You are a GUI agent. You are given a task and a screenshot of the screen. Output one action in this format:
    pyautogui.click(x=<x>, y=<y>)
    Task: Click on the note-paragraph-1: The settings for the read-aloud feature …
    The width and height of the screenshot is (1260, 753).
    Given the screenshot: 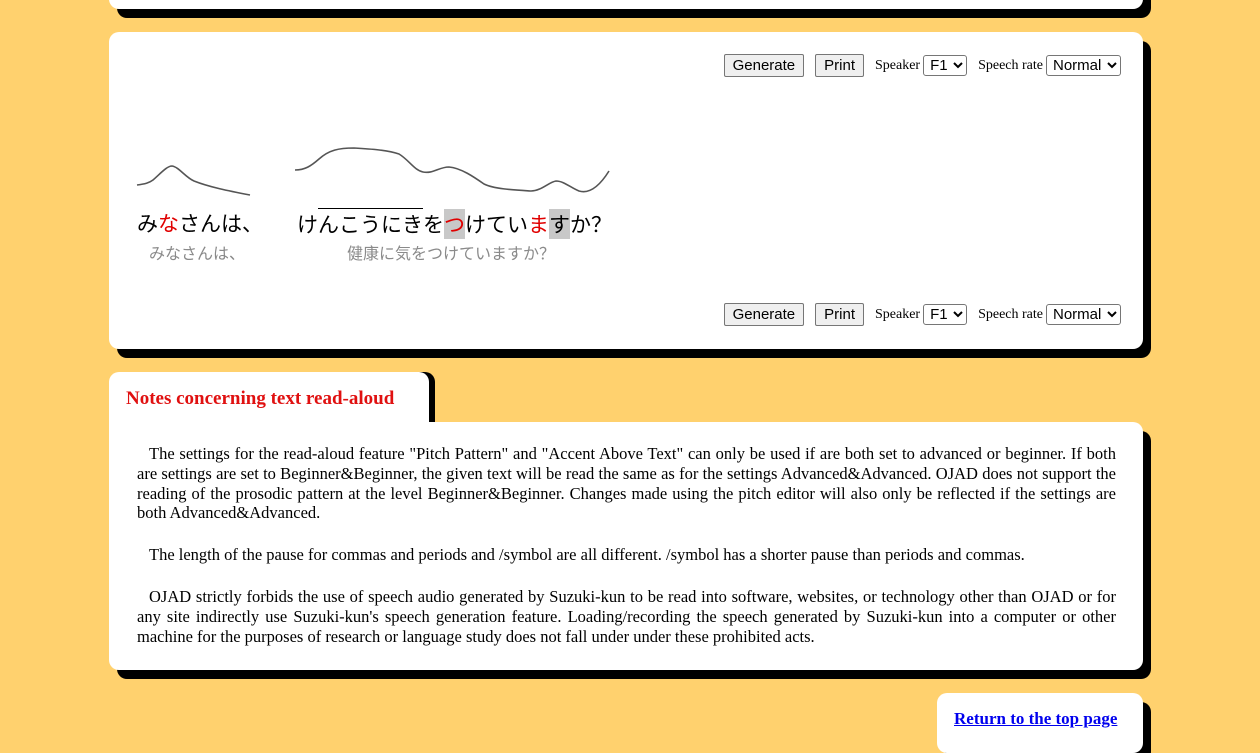 What is the action you would take?
    pyautogui.click(x=626, y=483)
    